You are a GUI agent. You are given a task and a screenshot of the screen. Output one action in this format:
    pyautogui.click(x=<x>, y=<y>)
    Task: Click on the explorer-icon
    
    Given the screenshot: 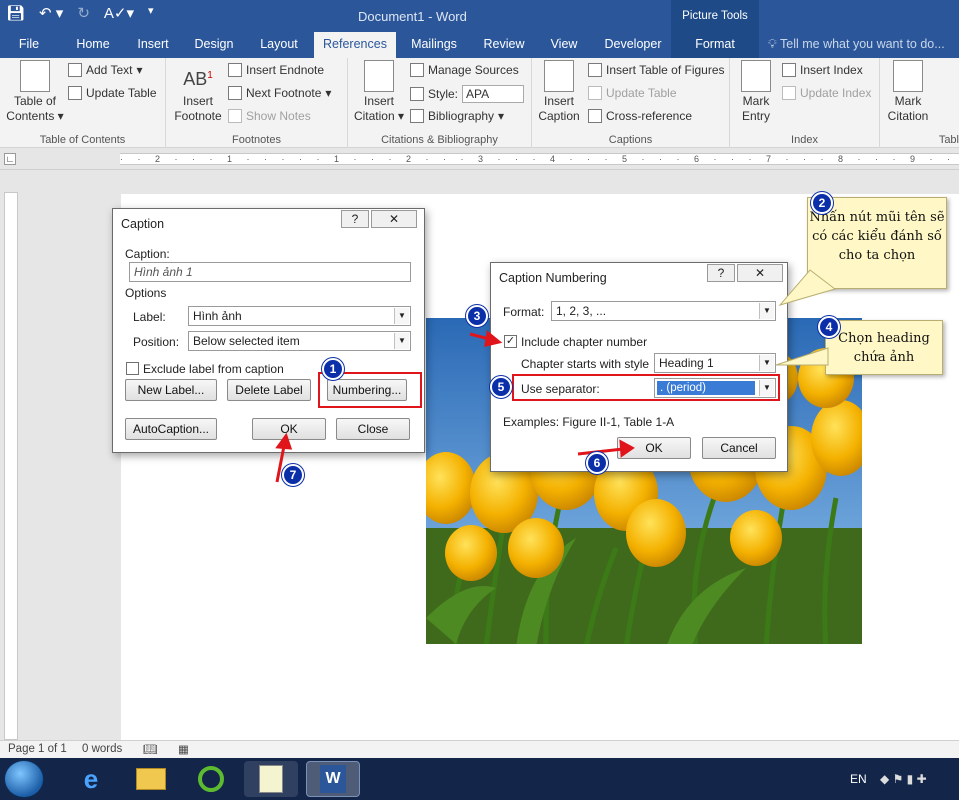 What is the action you would take?
    pyautogui.click(x=151, y=779)
    